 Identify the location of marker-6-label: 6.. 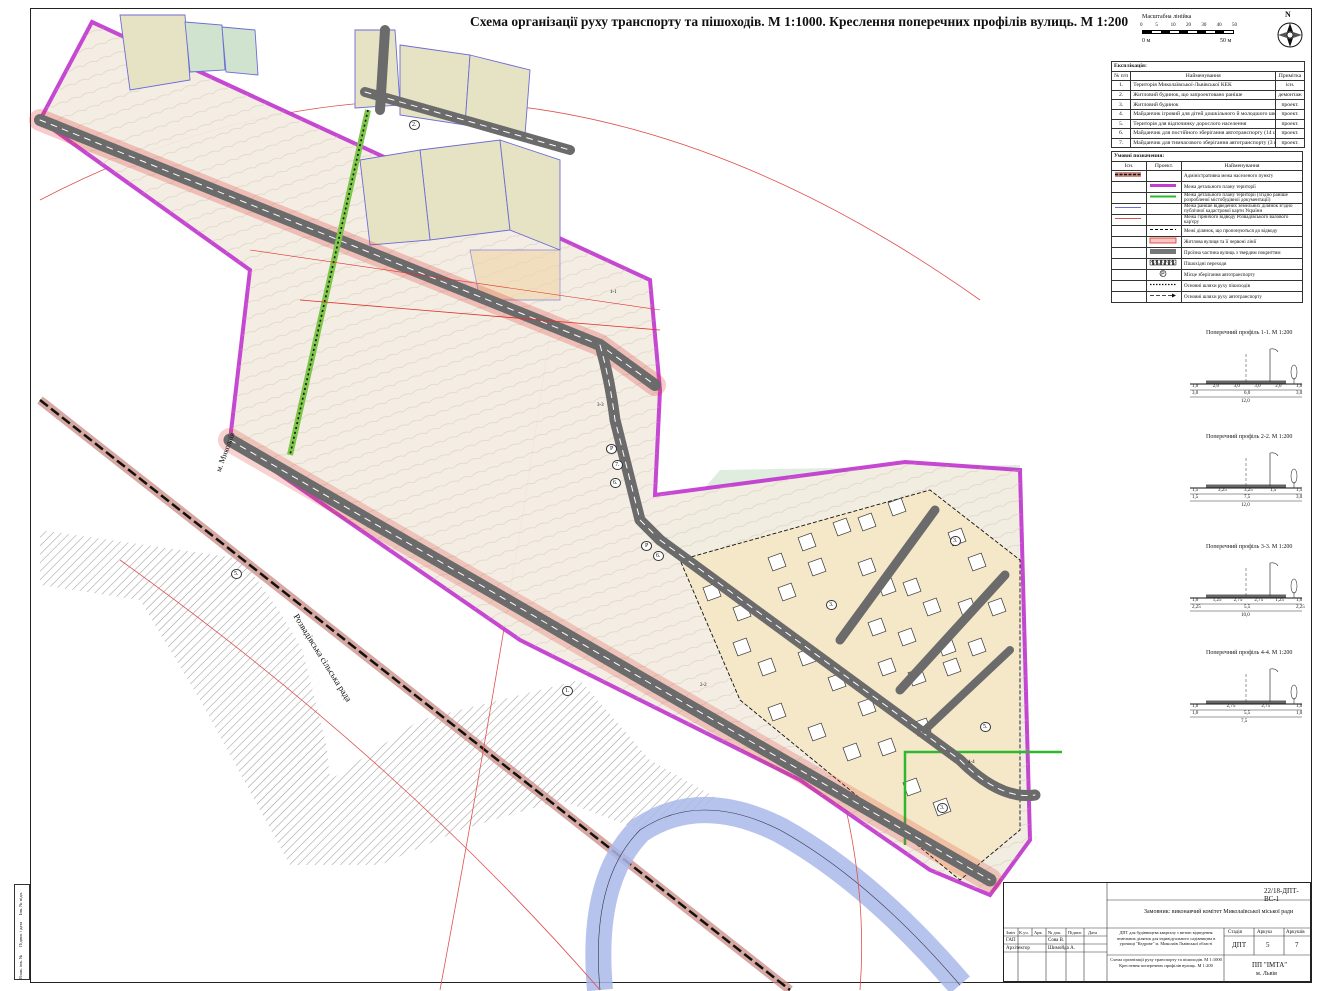
(615, 483).